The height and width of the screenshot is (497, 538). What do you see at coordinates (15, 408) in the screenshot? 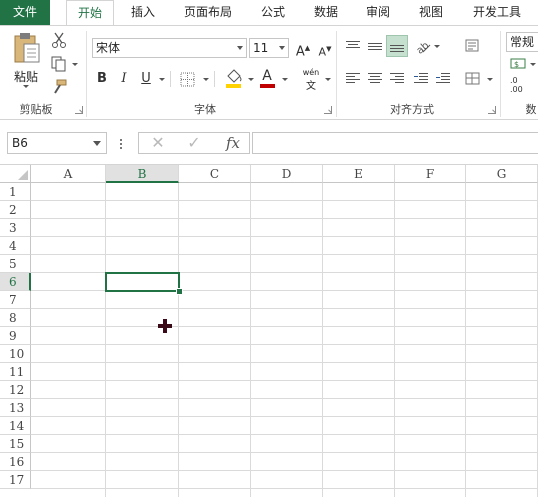
I see `row-header-13: 13` at bounding box center [15, 408].